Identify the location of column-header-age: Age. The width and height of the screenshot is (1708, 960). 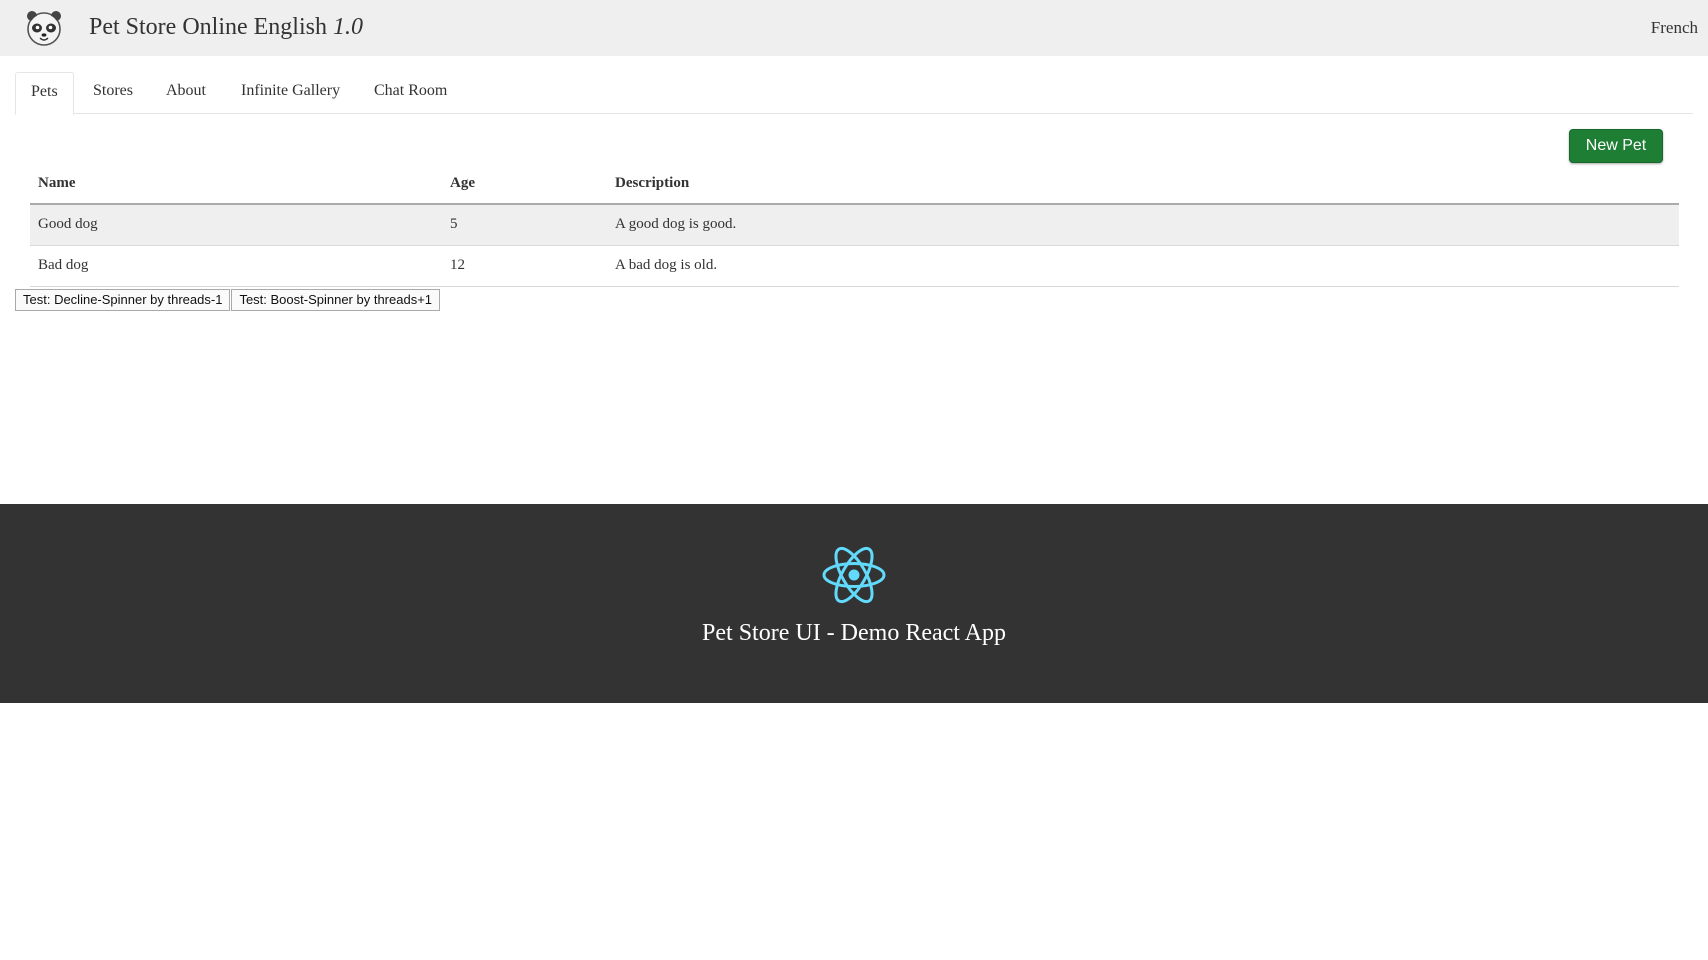
(524, 184).